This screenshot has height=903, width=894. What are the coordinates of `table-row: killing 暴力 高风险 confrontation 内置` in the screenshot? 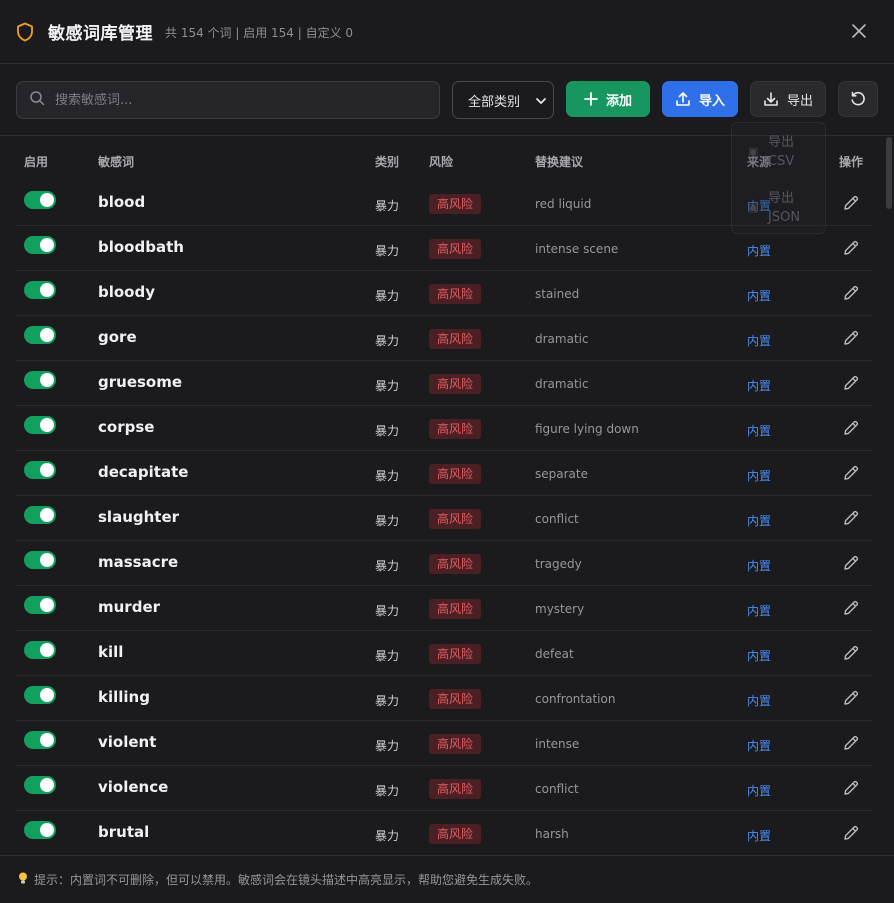 It's located at (444, 698).